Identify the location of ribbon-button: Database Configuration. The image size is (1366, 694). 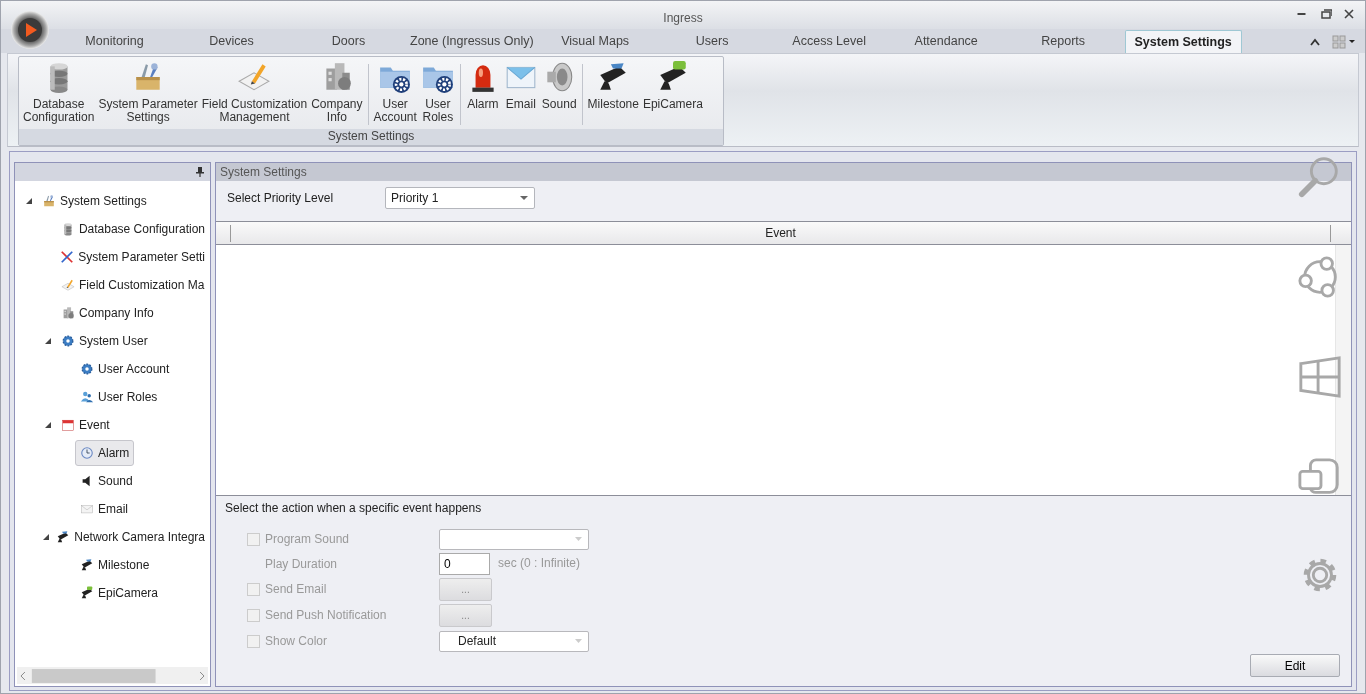
(59, 94).